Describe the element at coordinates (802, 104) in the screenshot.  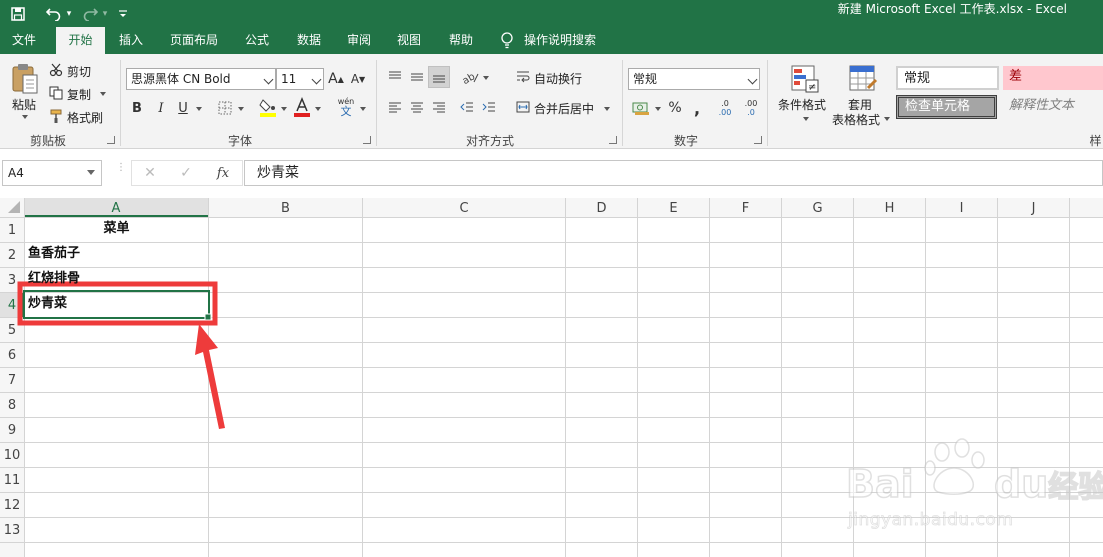
I see `conditional-format-button: 条件格式` at that location.